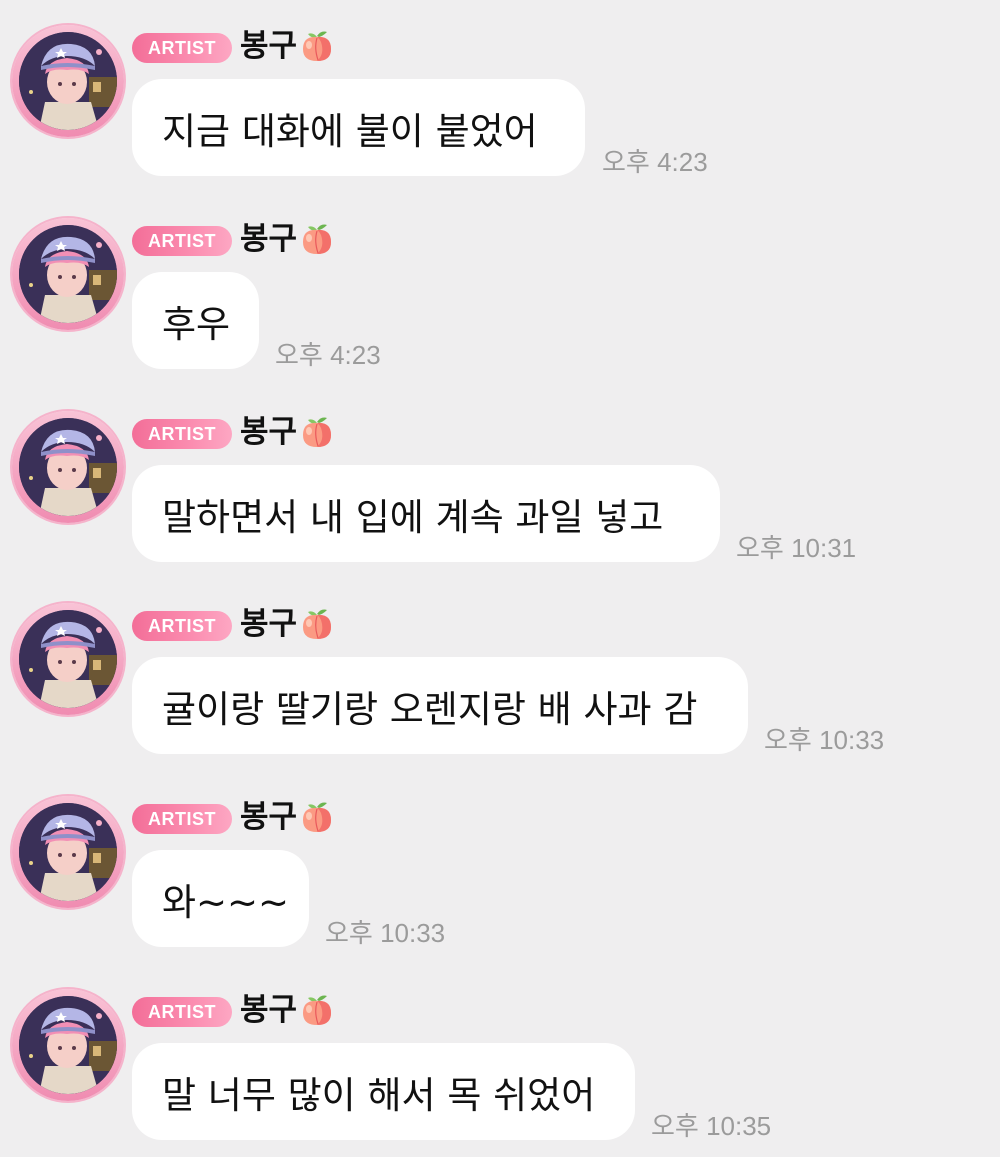  I want to click on message-bubble: 말하면서 내 입에 계속 과일 넣고, so click(426, 513).